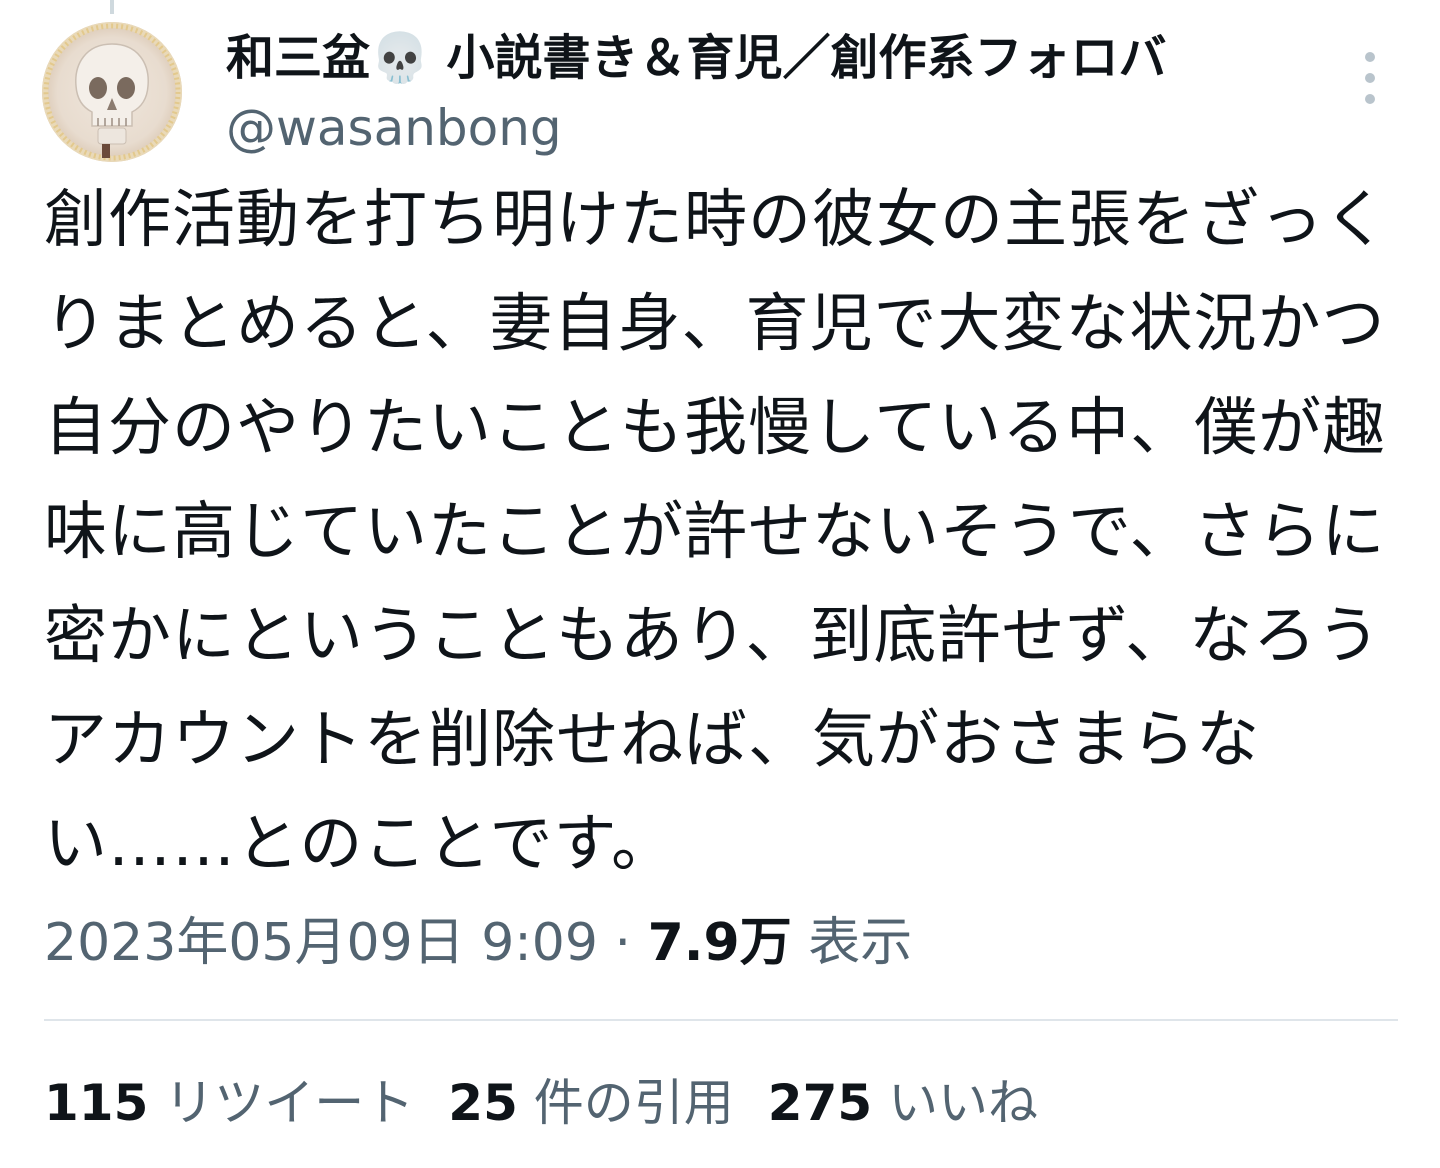  I want to click on author-avatar, so click(112, 92).